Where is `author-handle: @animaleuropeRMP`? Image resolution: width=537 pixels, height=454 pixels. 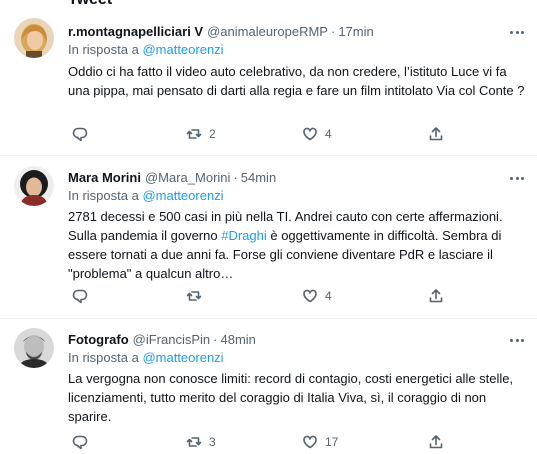
author-handle: @animaleuropeRMP is located at coordinates (267, 31).